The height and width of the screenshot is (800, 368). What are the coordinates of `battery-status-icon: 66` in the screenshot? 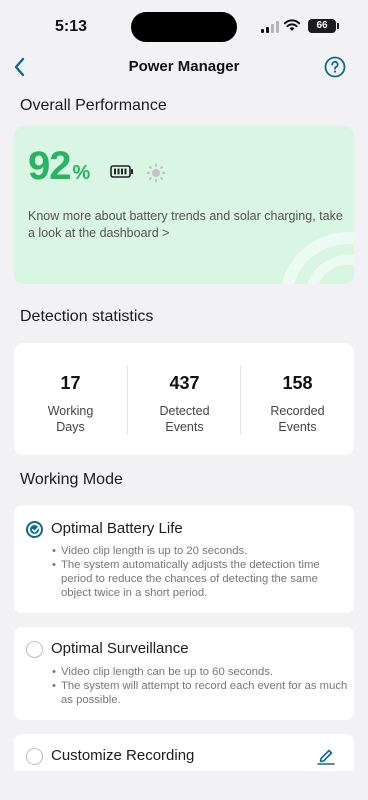 It's located at (323, 26).